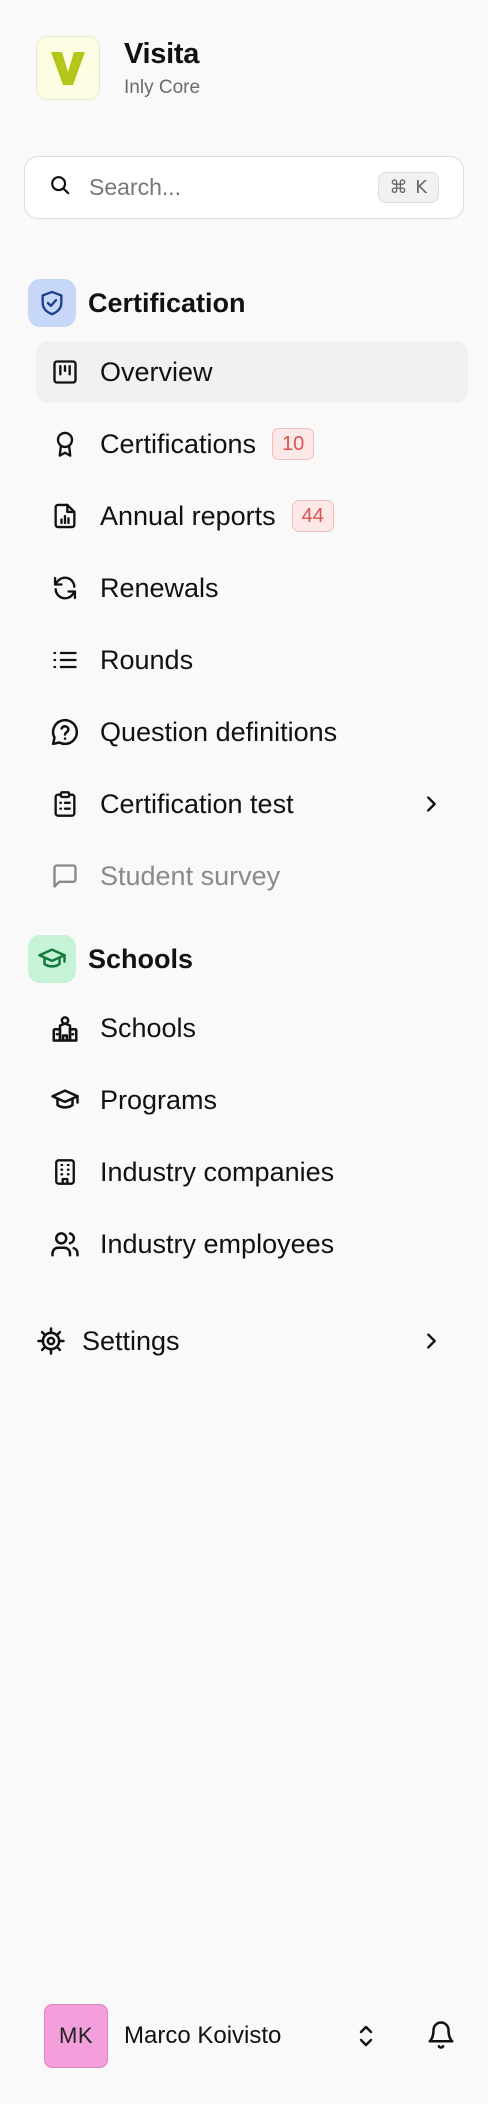 This screenshot has height=2104, width=488. Describe the element at coordinates (65, 1028) in the screenshot. I see `school-icon` at that location.